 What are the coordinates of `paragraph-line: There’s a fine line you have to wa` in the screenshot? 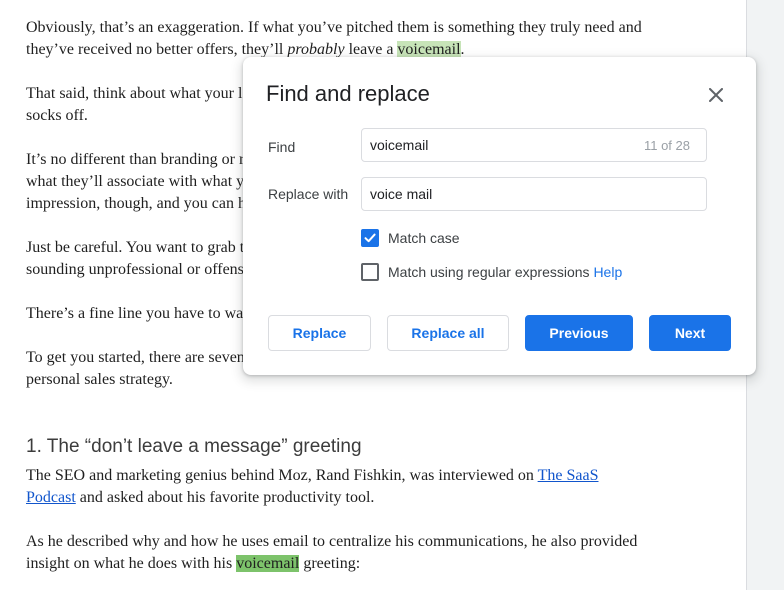 It's located at (135, 313).